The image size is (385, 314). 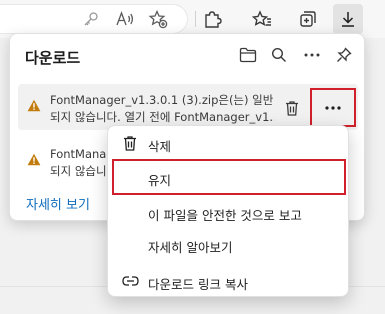 I want to click on menu-item-copy-link: 다운로드 링크 복사, so click(x=229, y=281).